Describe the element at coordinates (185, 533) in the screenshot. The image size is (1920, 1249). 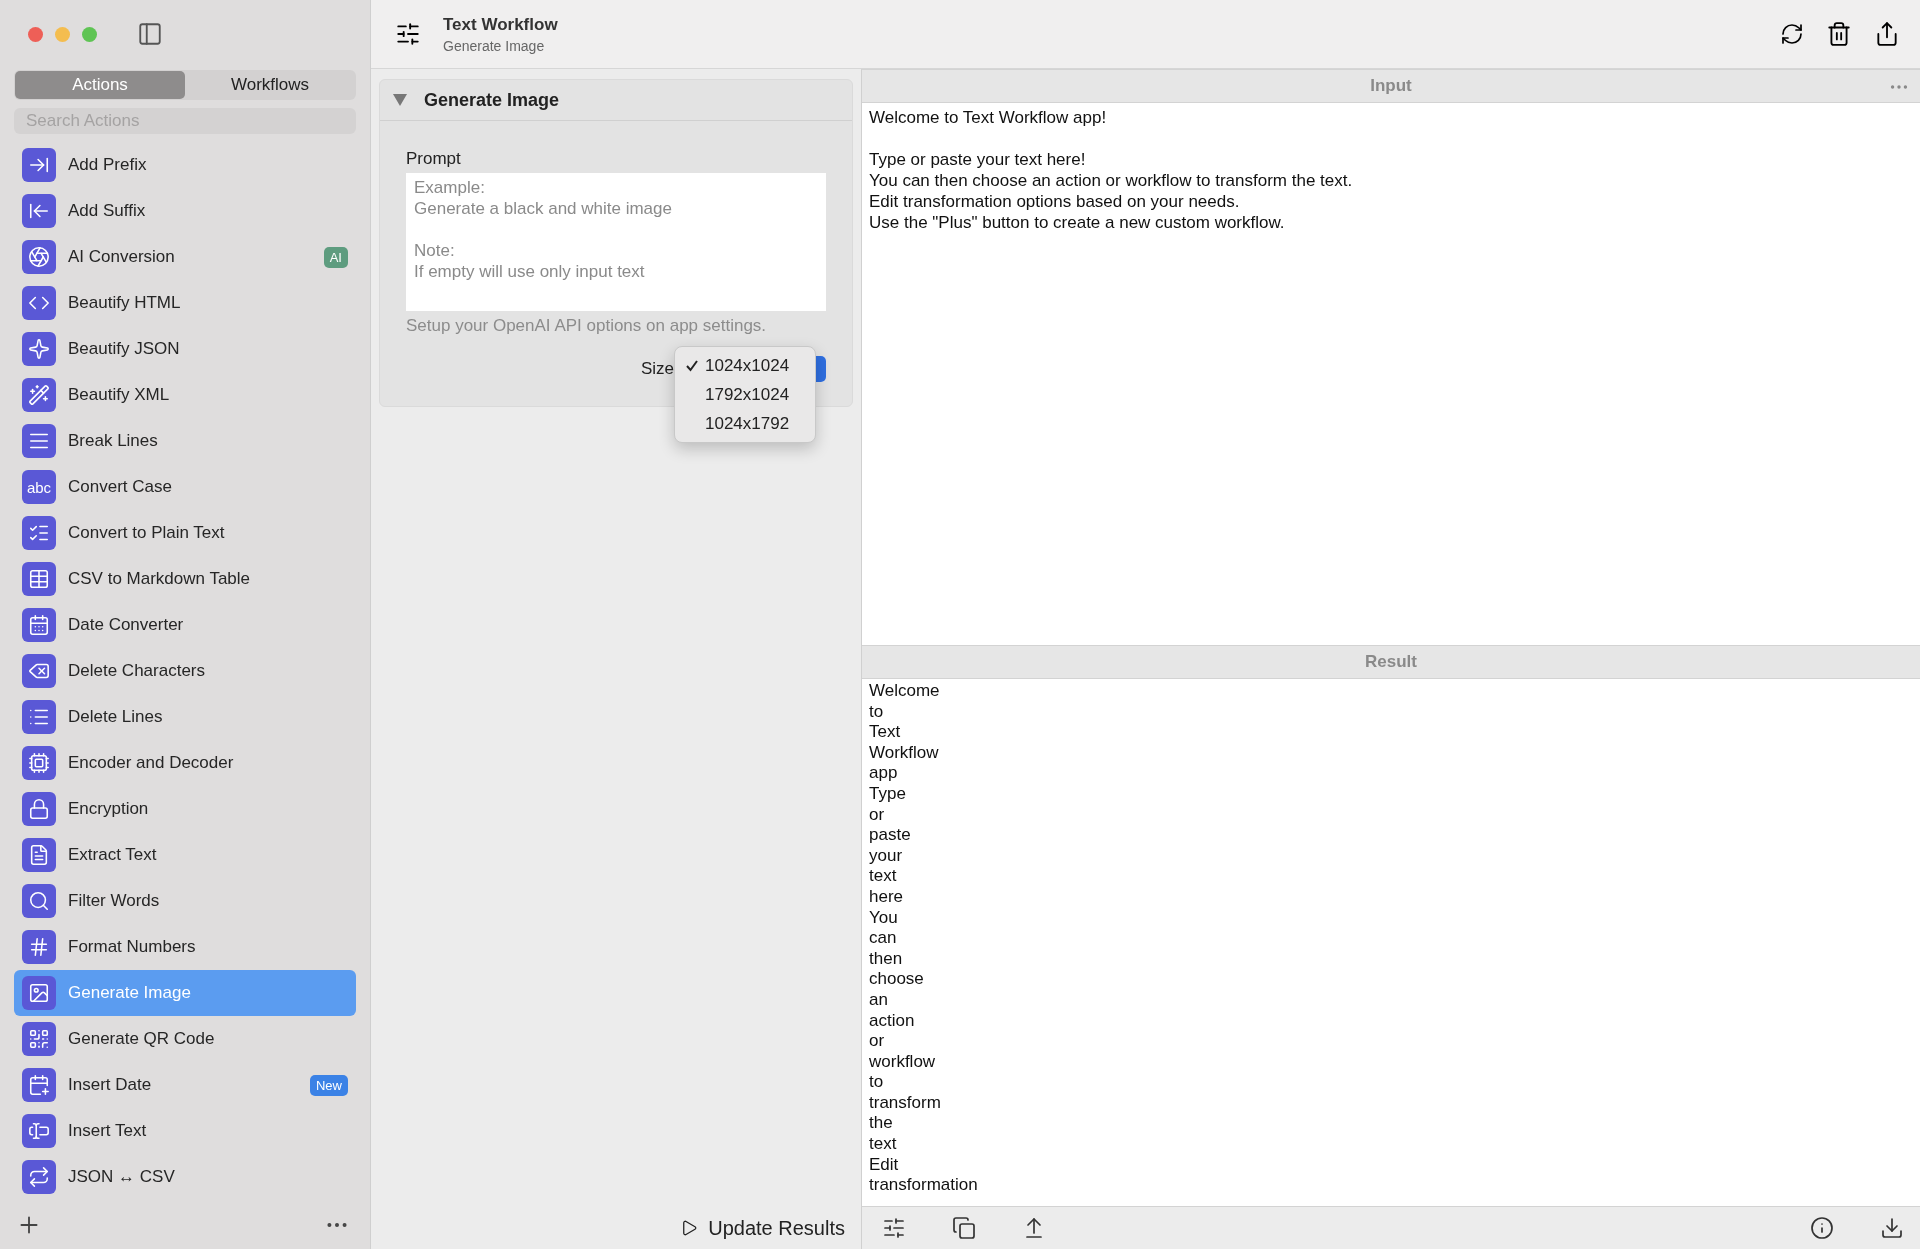
I see `sidebar-item: Convert to Plain Text` at that location.